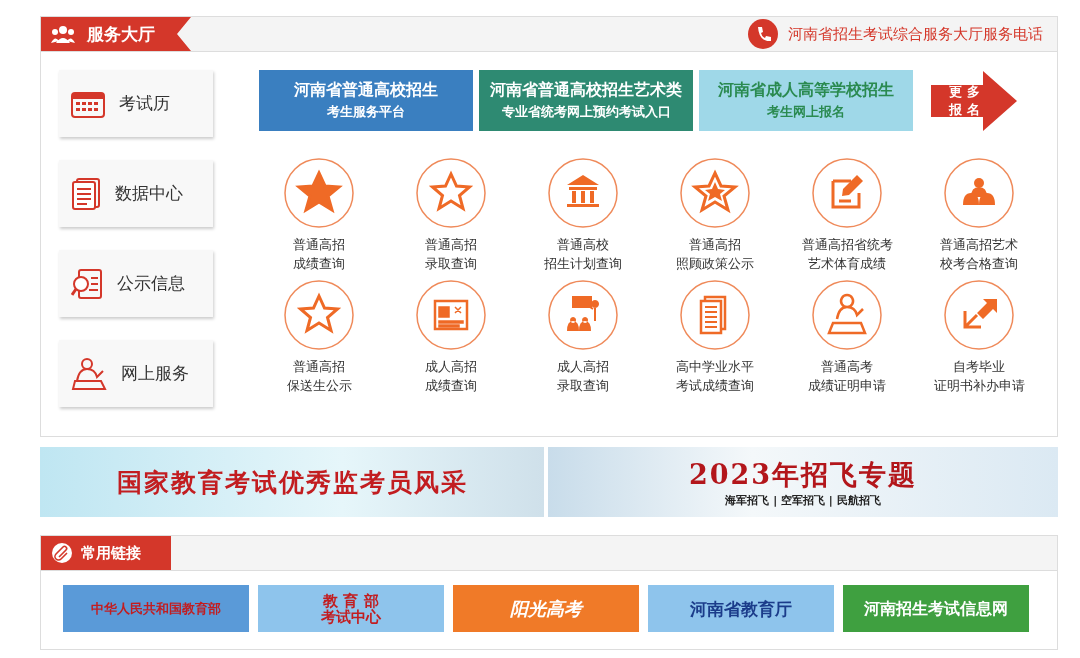 The height and width of the screenshot is (658, 1080). What do you see at coordinates (87, 283) in the screenshot?
I see `document-search-icon` at bounding box center [87, 283].